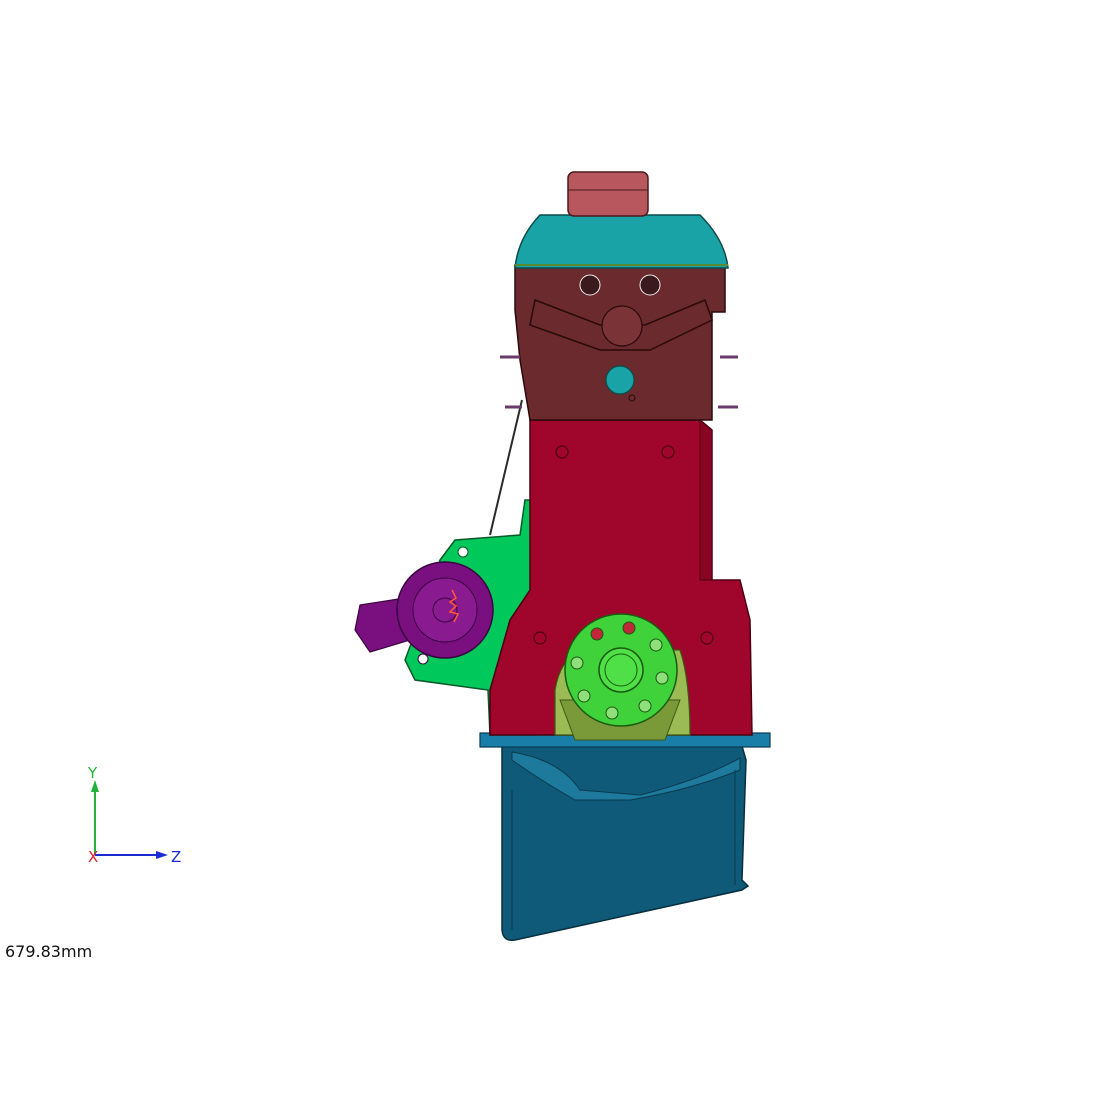 The width and height of the screenshot is (1112, 1112). What do you see at coordinates (93, 857) in the screenshot?
I see `x-axis-label: X` at bounding box center [93, 857].